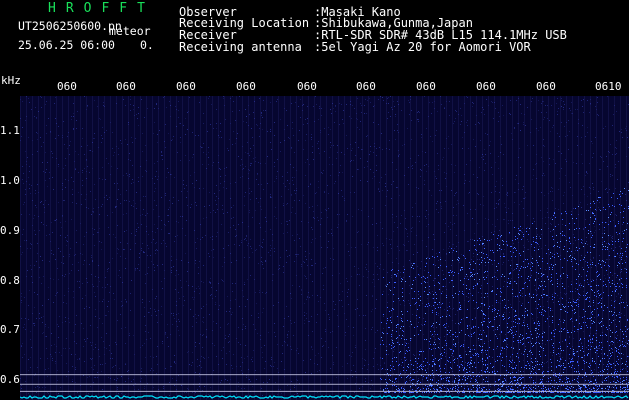  What do you see at coordinates (147, 45) in the screenshot?
I see `event-count: 0.` at bounding box center [147, 45].